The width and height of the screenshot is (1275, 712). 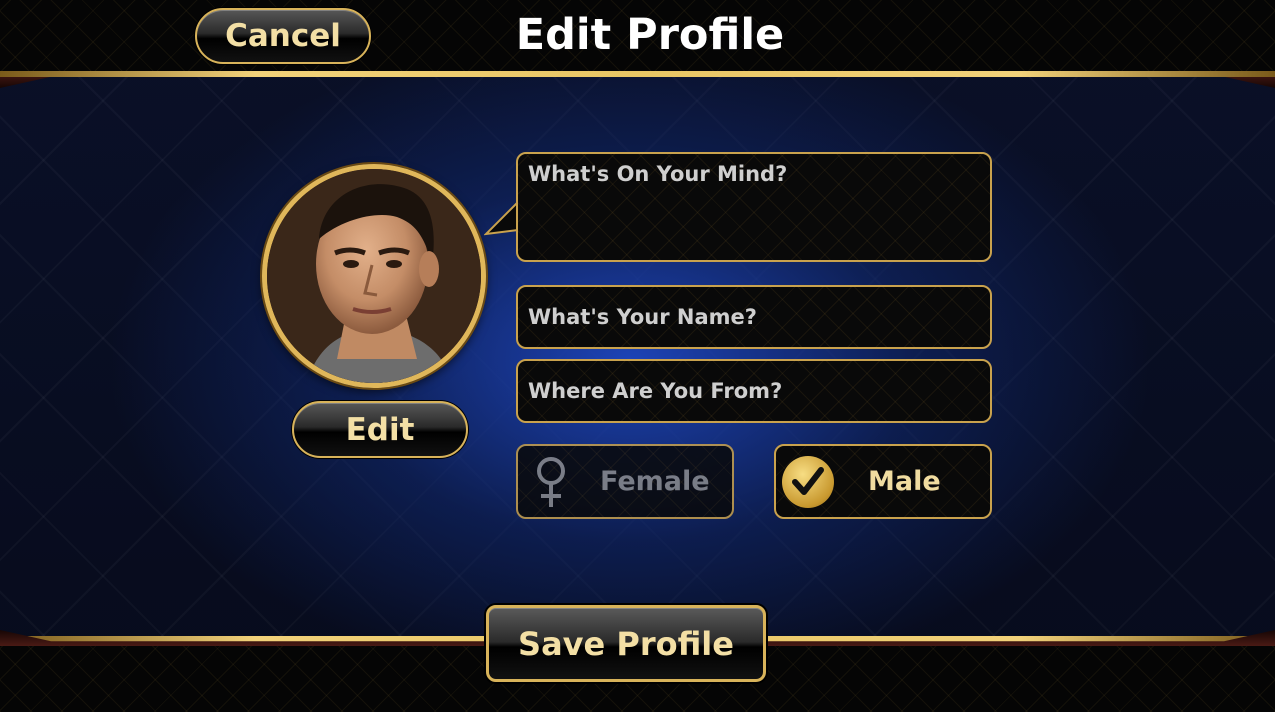 What do you see at coordinates (283, 36) in the screenshot?
I see `cancel-button: Cancel` at bounding box center [283, 36].